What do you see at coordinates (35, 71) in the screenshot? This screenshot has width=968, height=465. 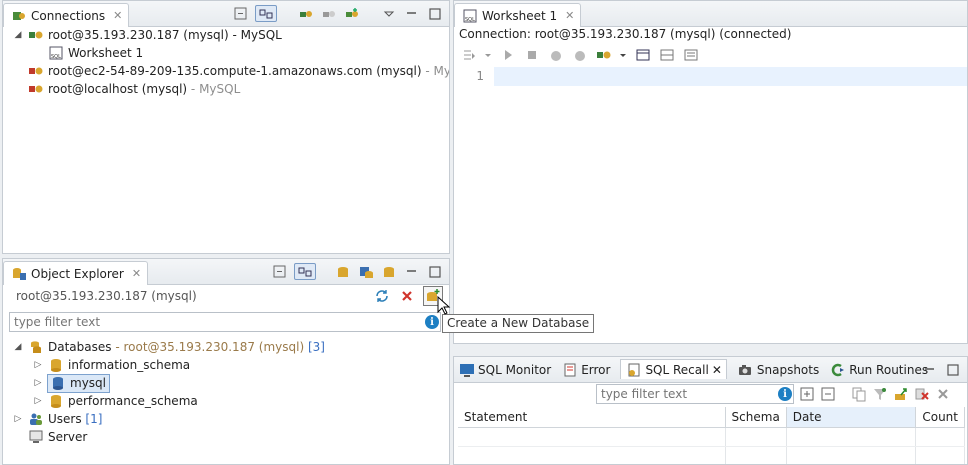 I see `disconnected-db-icon` at bounding box center [35, 71].